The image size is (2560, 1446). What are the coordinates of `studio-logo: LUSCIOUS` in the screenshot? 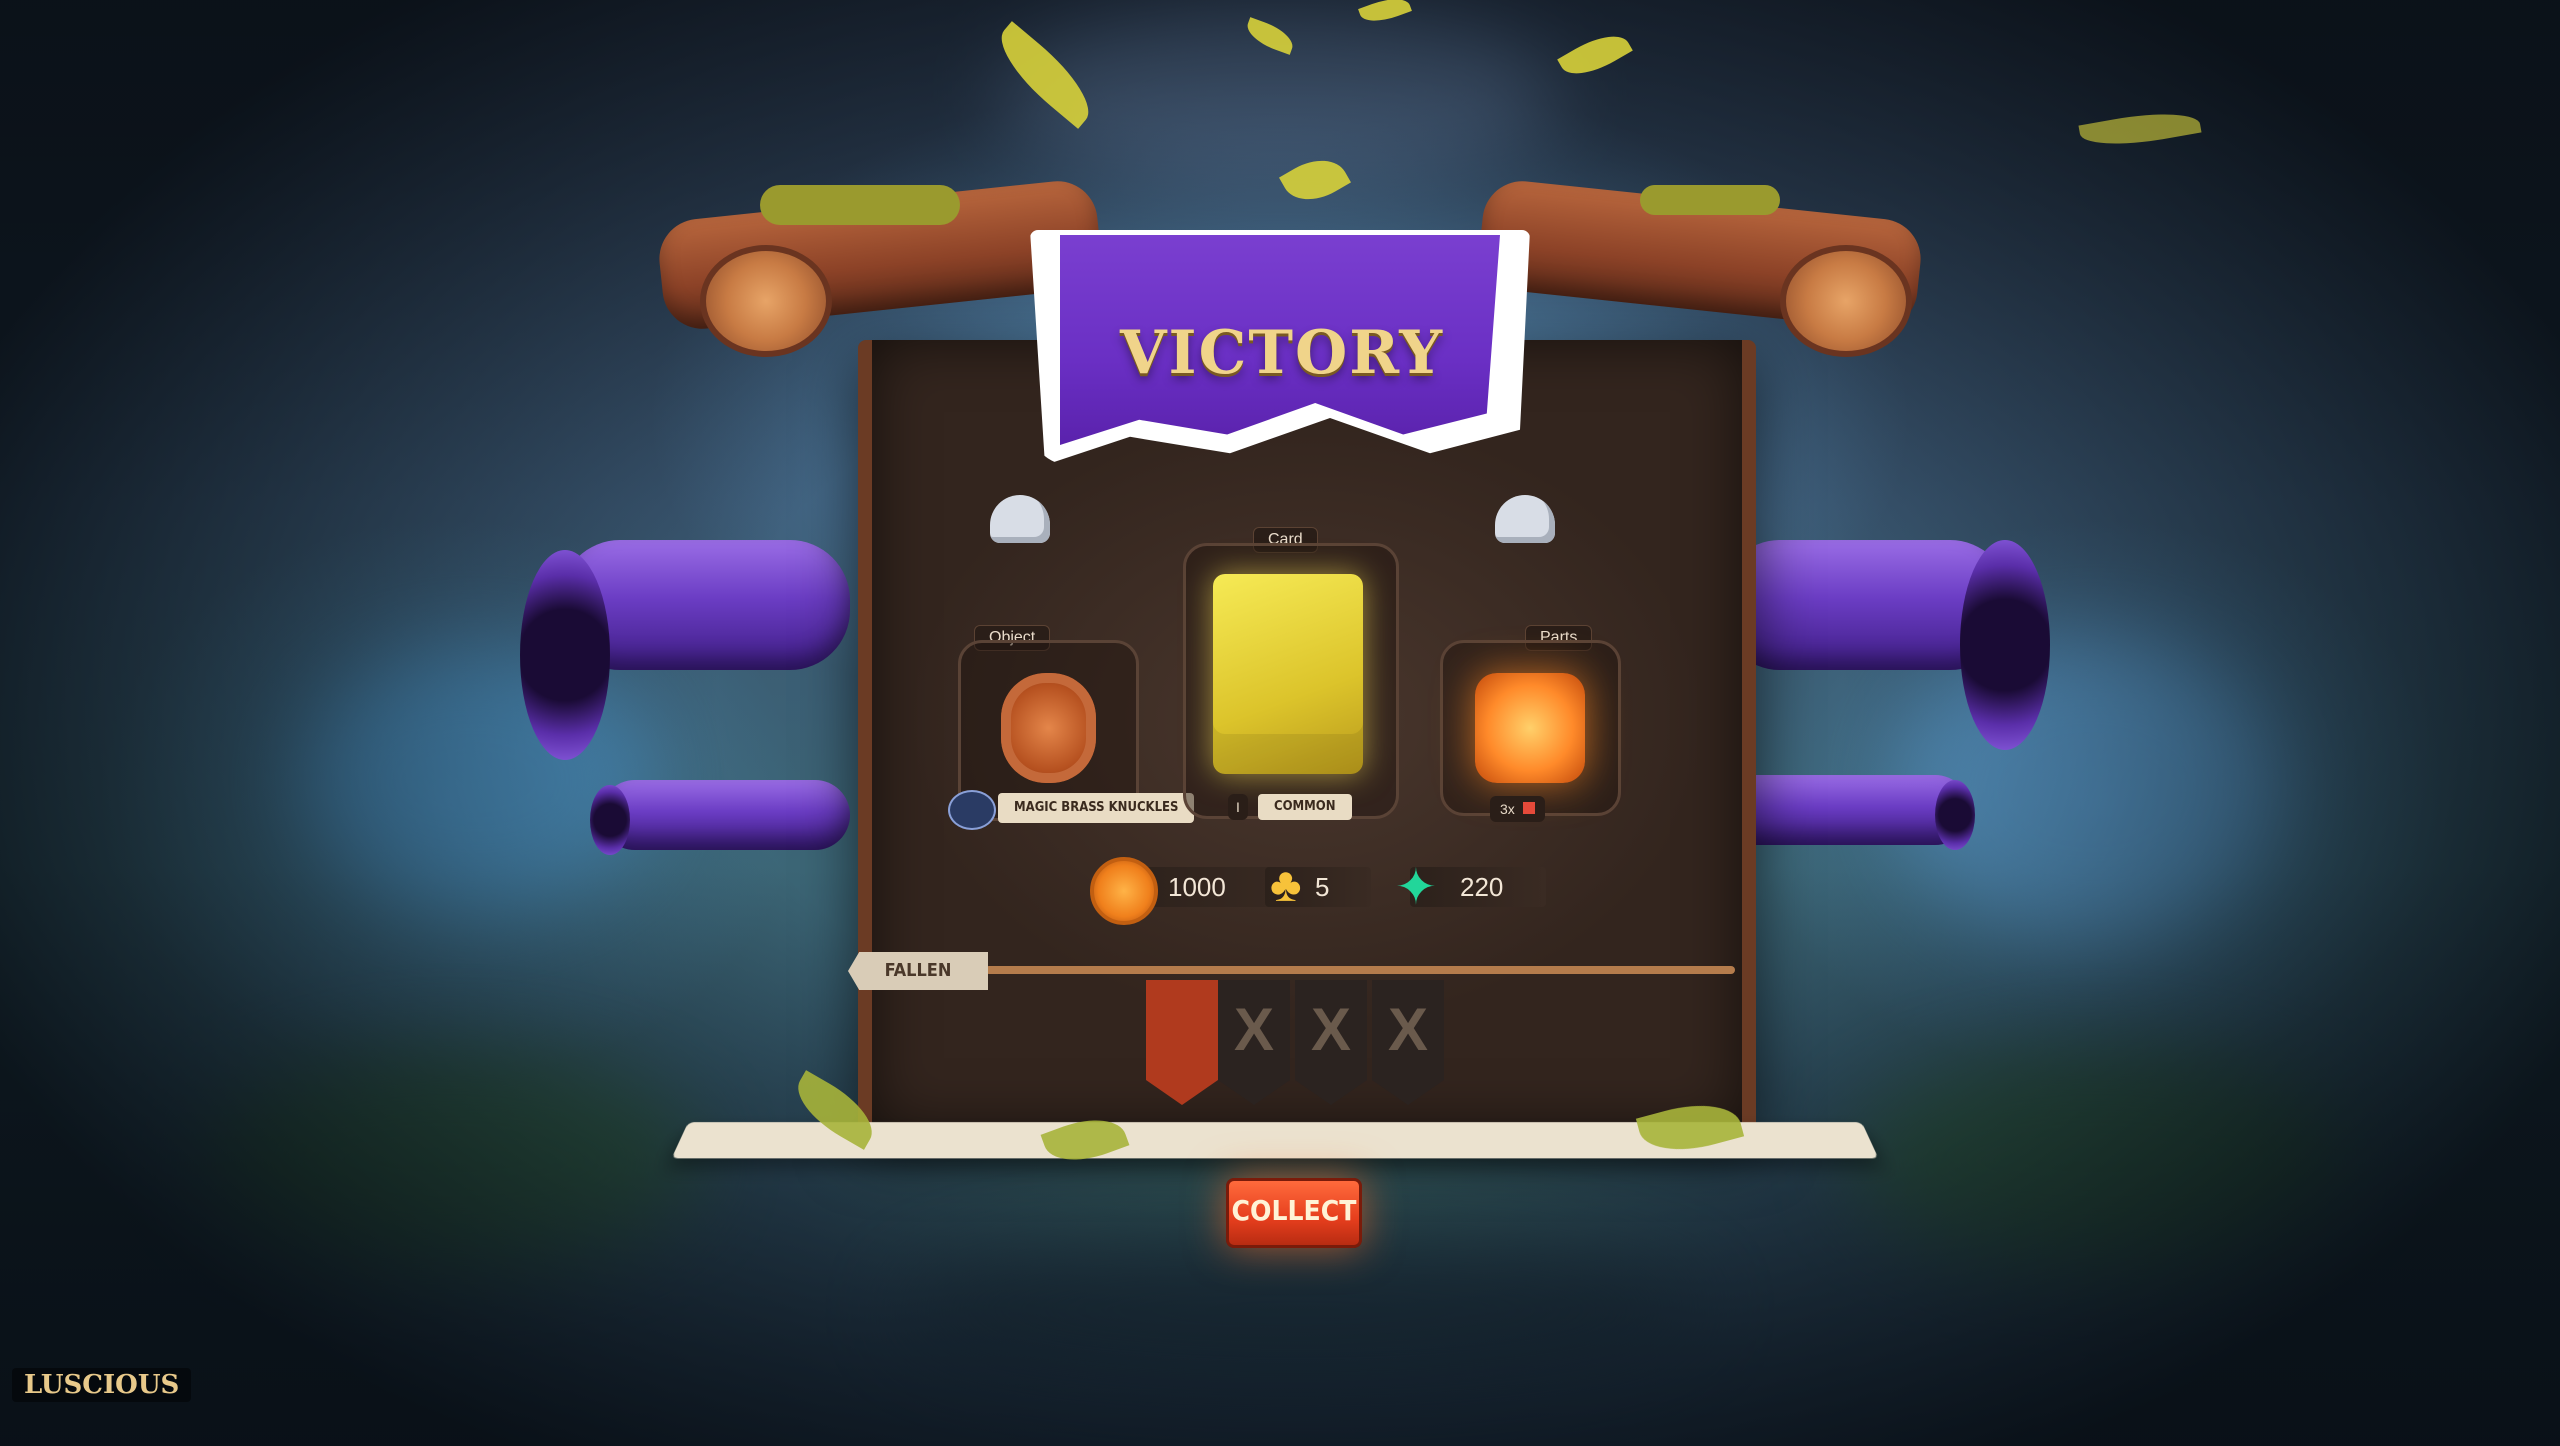 It's located at (102, 1385).